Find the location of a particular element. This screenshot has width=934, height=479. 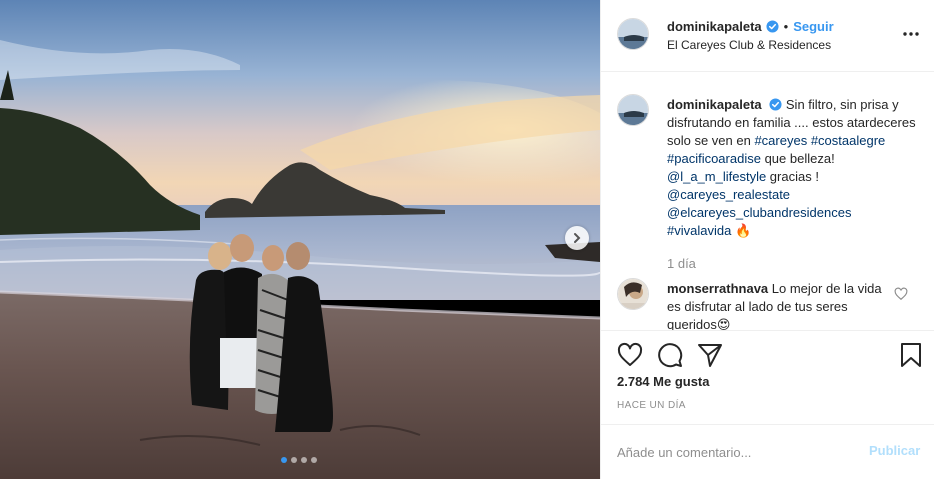

comment-icon is located at coordinates (670, 355).